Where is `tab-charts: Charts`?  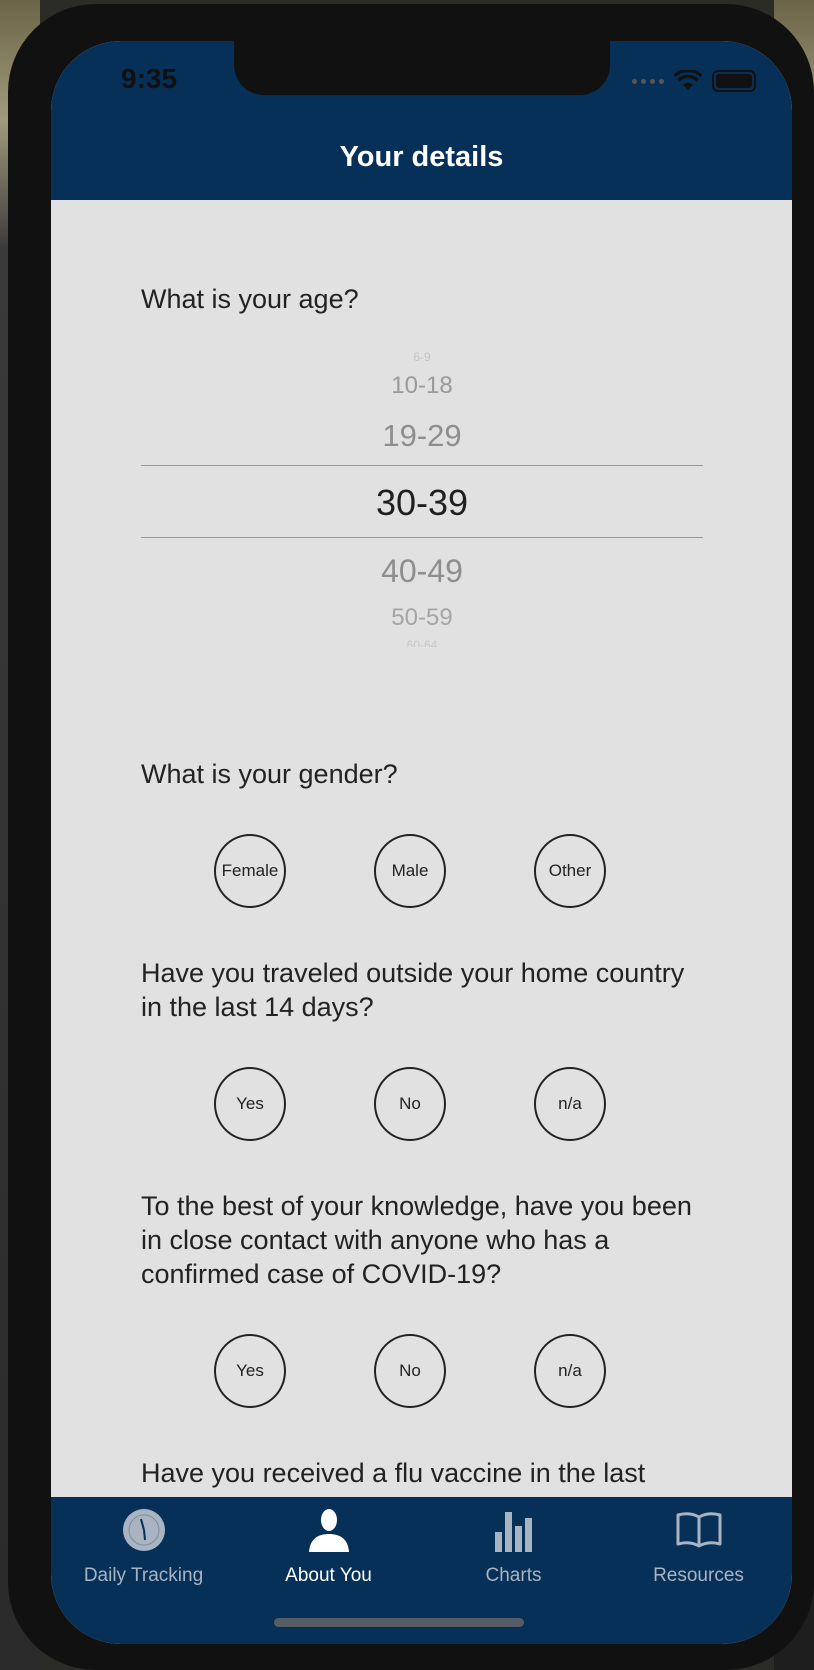 tab-charts: Charts is located at coordinates (513, 1552).